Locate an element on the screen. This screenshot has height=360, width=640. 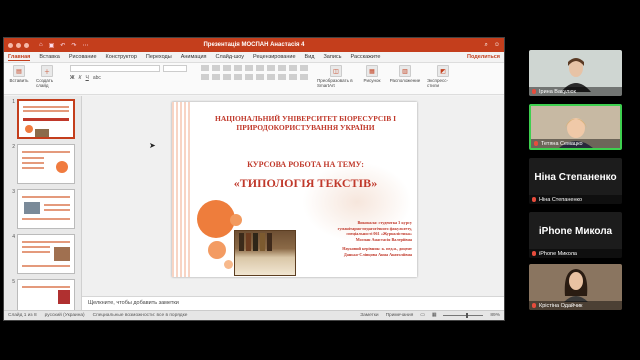
tab-review: Рецензирование is located at coordinates (274, 57).